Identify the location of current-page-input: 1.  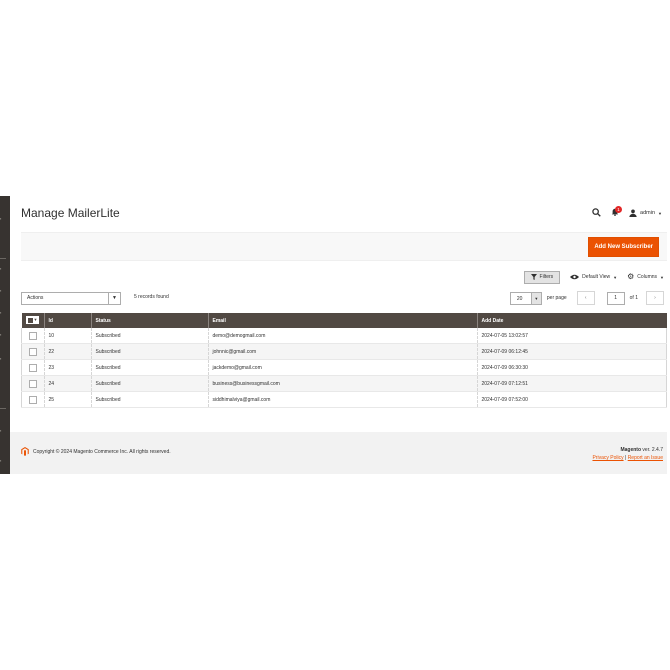
(615, 298).